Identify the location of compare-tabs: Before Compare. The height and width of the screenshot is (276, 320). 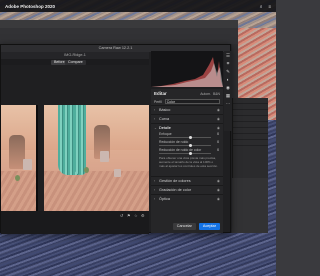
(75, 62).